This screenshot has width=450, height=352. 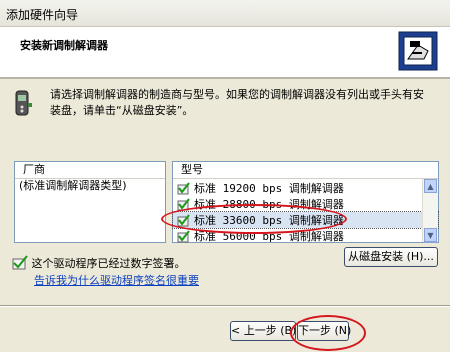 I want to click on model-item-19200: 标准 19200 bps 调制解调器, so click(x=305, y=188).